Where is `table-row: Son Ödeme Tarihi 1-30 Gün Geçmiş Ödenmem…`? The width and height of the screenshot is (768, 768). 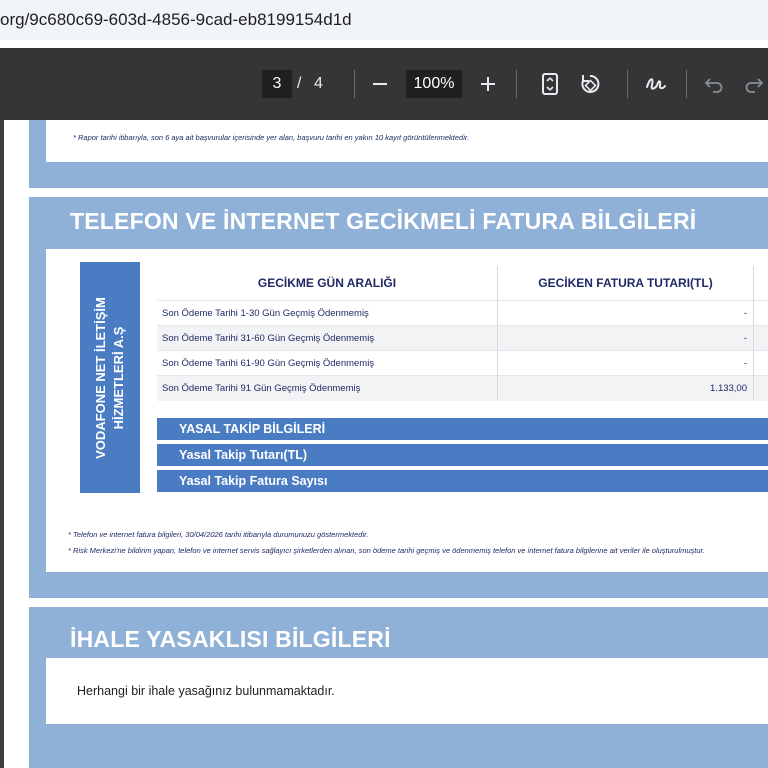
table-row: Son Ödeme Tarihi 1-30 Gün Geçmiş Ödenmem… is located at coordinates (462, 313).